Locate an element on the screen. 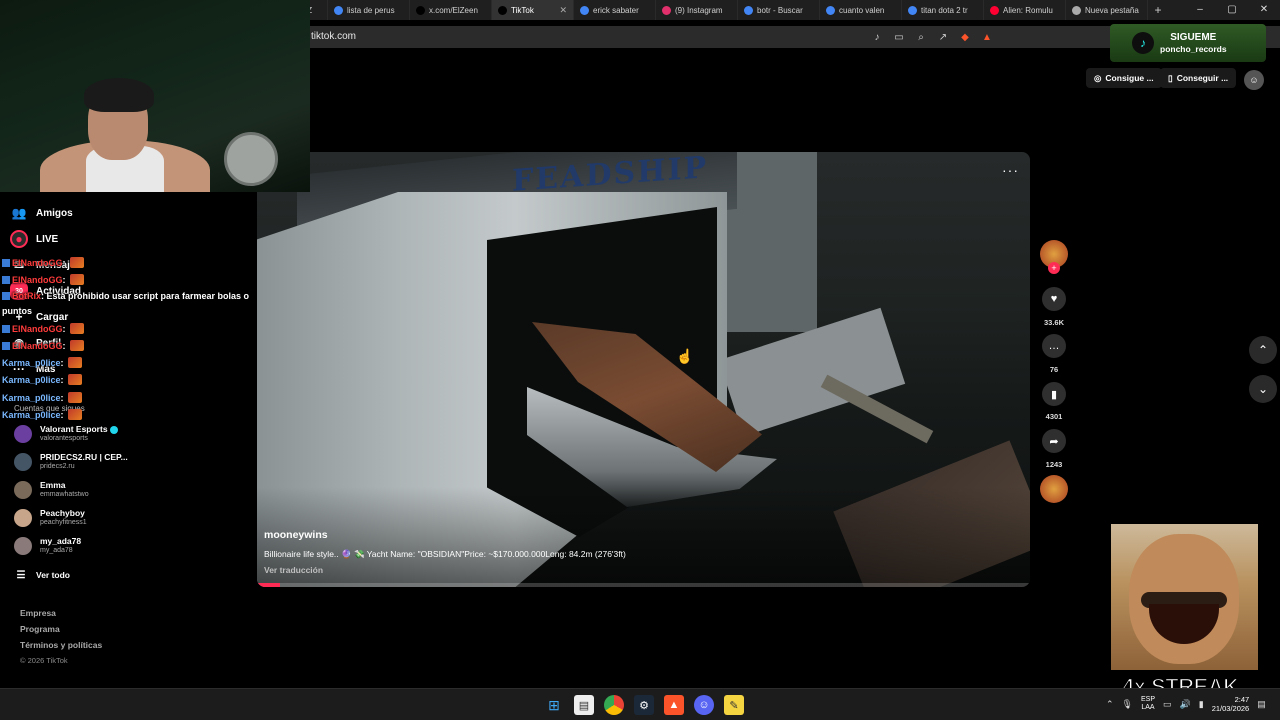 The image size is (1280, 720). tab-label: botr - Buscar is located at coordinates (780, 10).